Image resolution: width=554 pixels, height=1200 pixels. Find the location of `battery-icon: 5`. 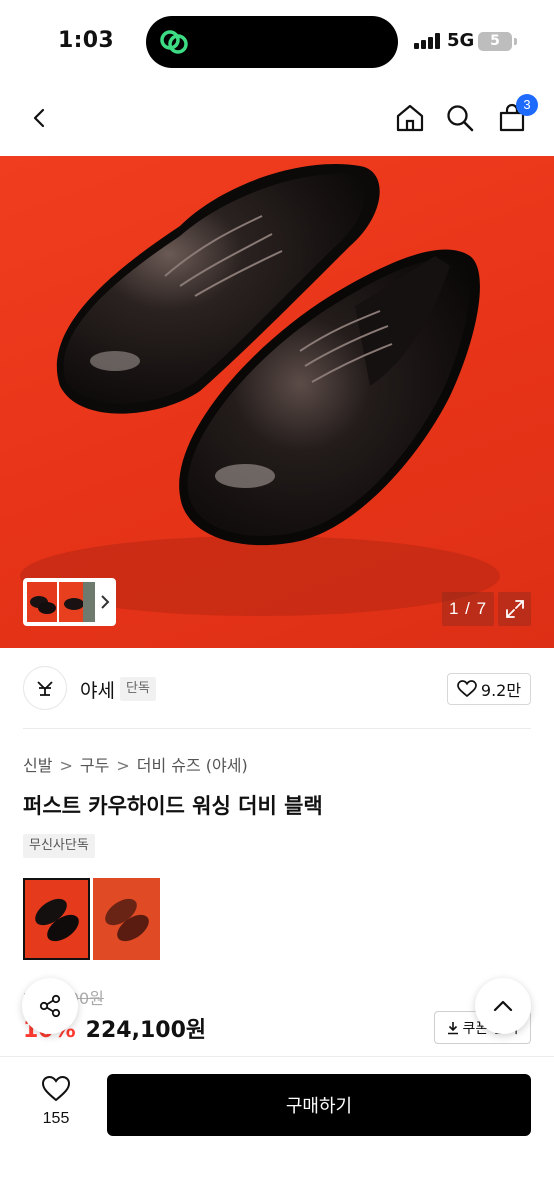

battery-icon: 5 is located at coordinates (495, 41).